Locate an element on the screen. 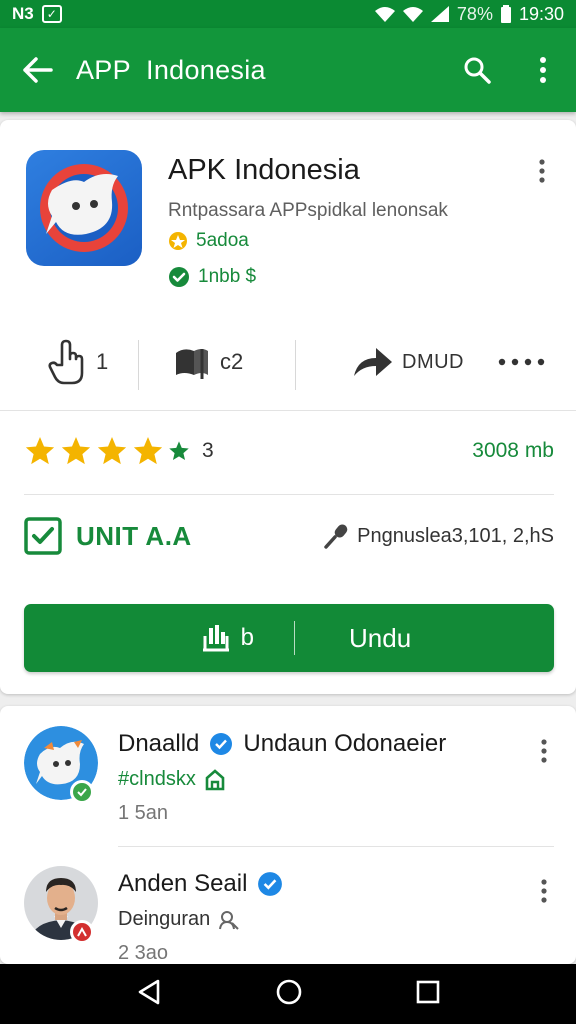 The height and width of the screenshot is (1024, 576). app-meta-verified-text: 1nbb $ is located at coordinates (227, 276).